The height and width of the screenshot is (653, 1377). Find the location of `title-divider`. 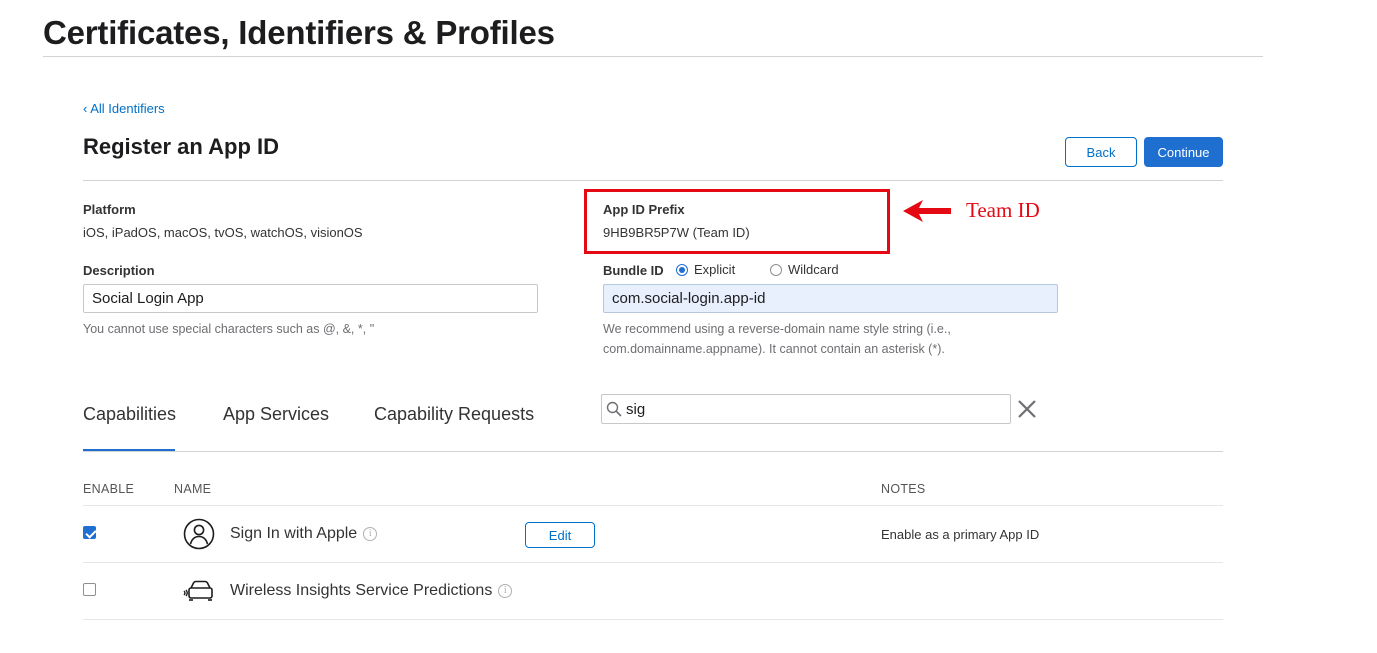

title-divider is located at coordinates (653, 56).